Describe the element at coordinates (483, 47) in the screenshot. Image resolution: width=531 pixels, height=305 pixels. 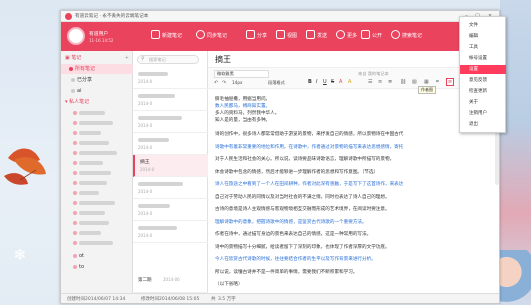
I see `menu-item: 工具` at that location.